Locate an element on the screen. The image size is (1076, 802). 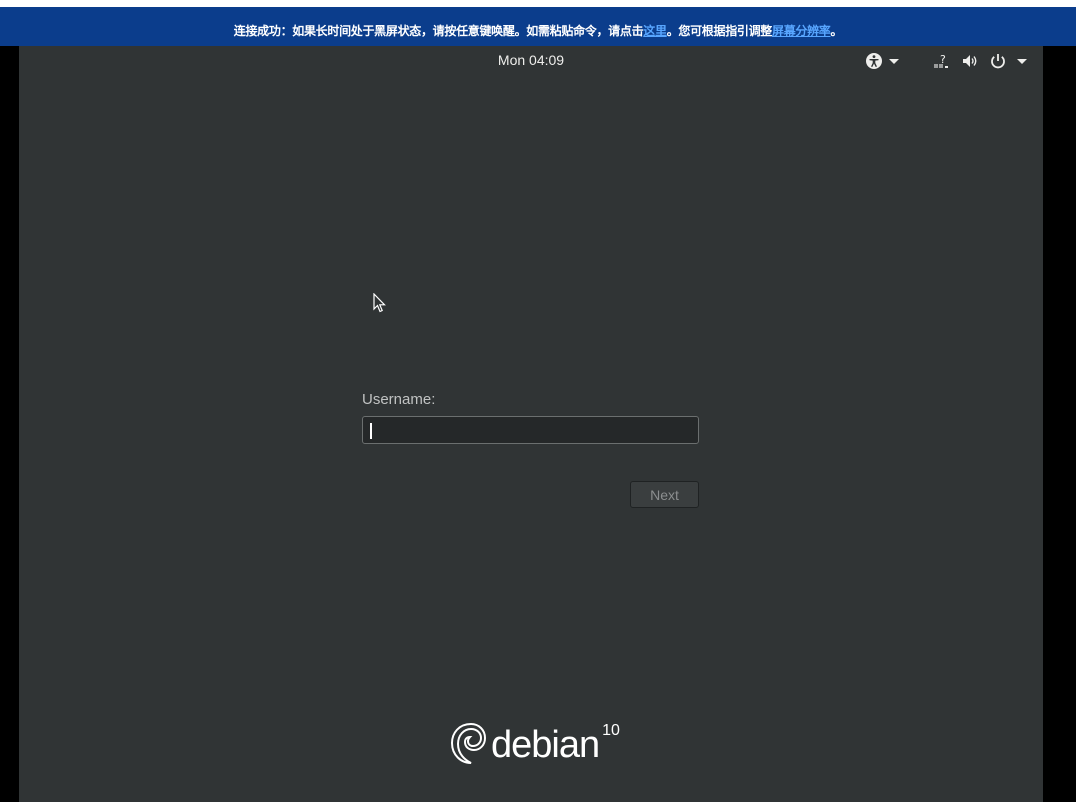
login-form: Username: Next is located at coordinates (530, 449).